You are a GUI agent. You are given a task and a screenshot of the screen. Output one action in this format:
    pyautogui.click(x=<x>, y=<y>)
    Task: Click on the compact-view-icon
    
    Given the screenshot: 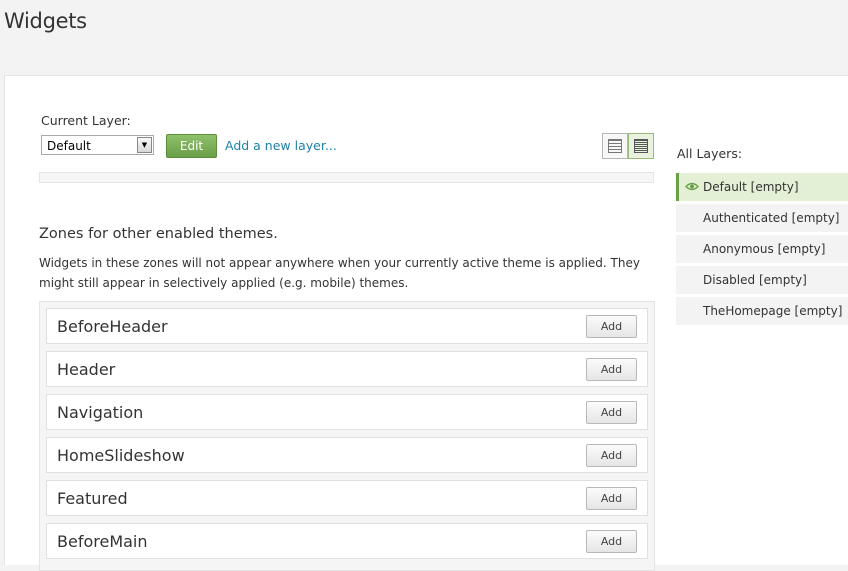 What is the action you would take?
    pyautogui.click(x=641, y=146)
    